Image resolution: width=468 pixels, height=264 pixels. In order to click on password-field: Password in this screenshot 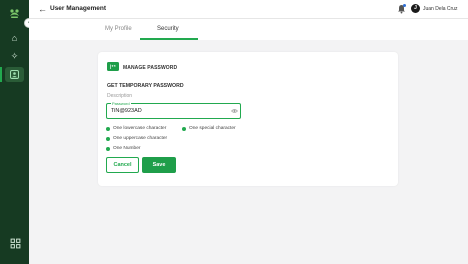, I will do `click(173, 110)`.